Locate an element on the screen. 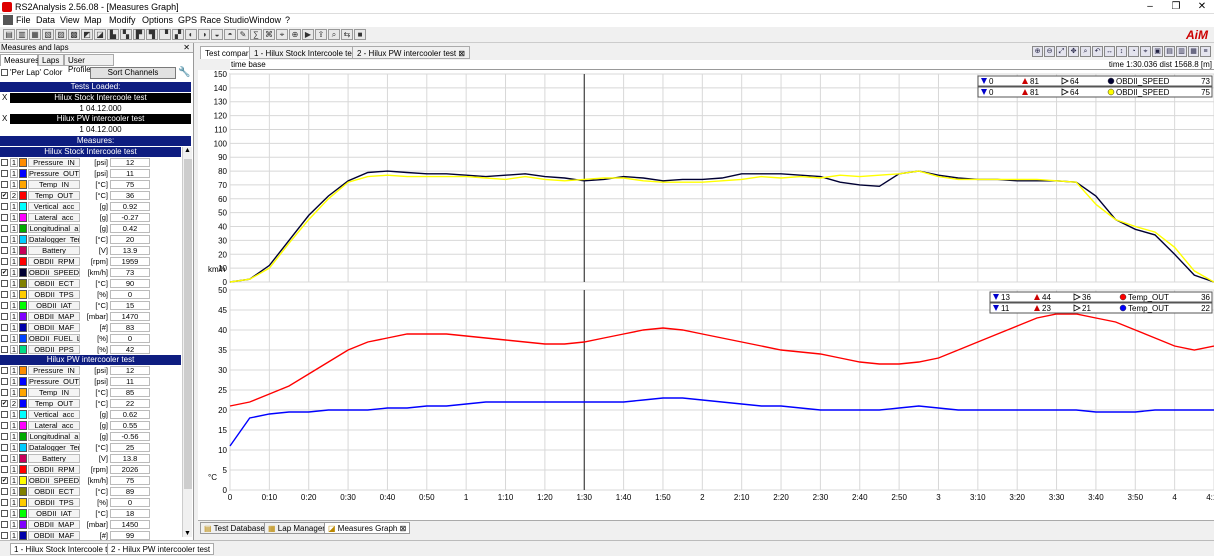 The height and width of the screenshot is (556, 1214). channel-name: OBDII_MAP is located at coordinates (54, 316).